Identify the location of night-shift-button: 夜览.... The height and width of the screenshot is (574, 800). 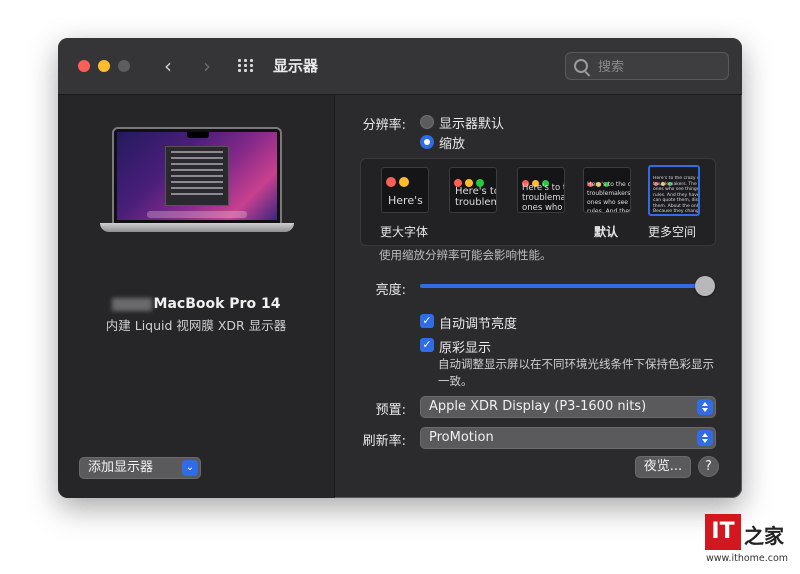
(663, 467).